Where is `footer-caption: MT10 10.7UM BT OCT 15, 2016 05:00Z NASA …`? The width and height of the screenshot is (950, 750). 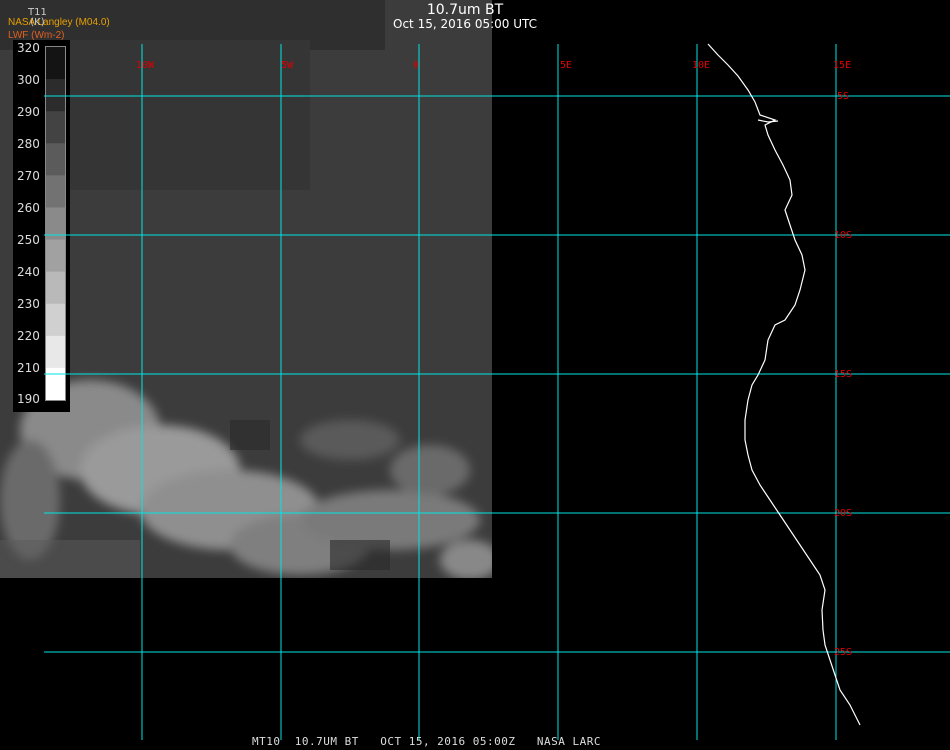
footer-caption: MT10 10.7UM BT OCT 15, 2016 05:00Z NASA … is located at coordinates (427, 741).